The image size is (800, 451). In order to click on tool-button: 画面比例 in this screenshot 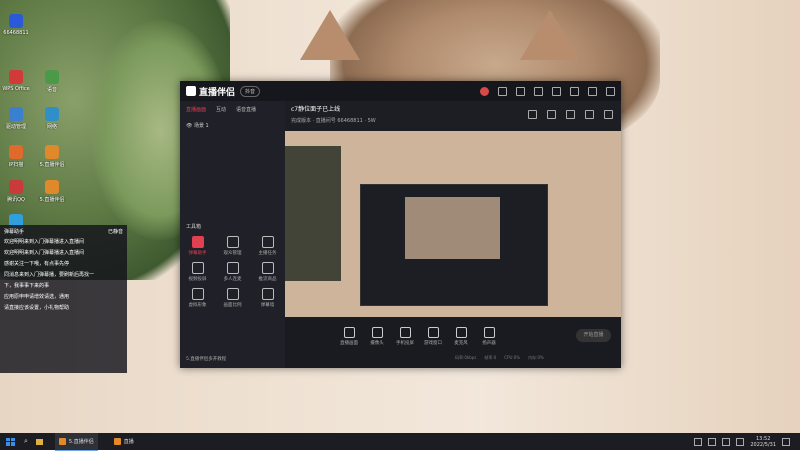, I will do `click(232, 298)`.